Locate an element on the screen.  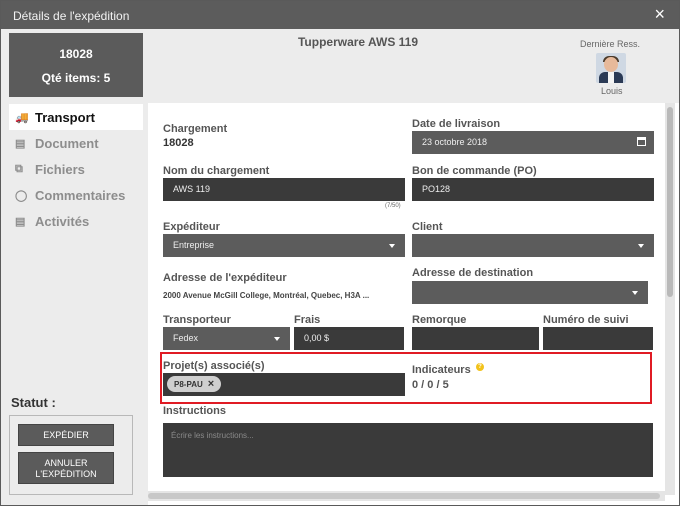
status-actions: EXPÉDIER ANNULER L'EXPÉDITION is located at coordinates (71, 455).